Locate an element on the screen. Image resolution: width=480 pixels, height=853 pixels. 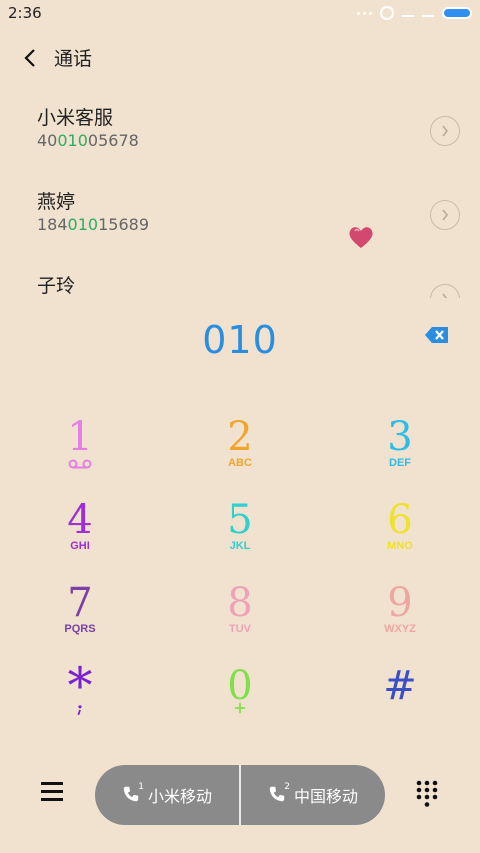
key-digit: 2 is located at coordinates (240, 437).